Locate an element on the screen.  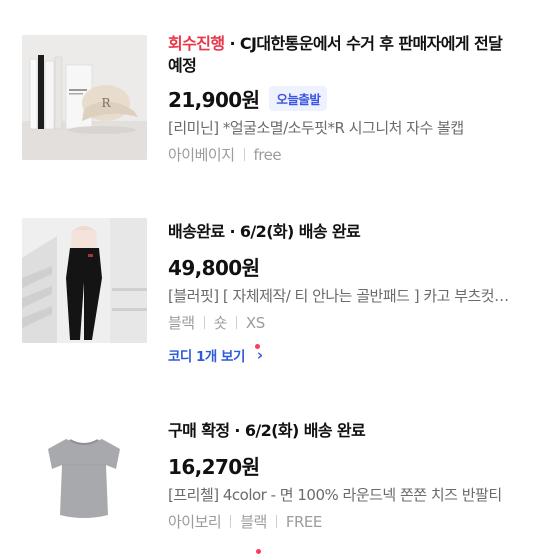
same-day-shipping-badge: 오늘출발 is located at coordinates (298, 98).